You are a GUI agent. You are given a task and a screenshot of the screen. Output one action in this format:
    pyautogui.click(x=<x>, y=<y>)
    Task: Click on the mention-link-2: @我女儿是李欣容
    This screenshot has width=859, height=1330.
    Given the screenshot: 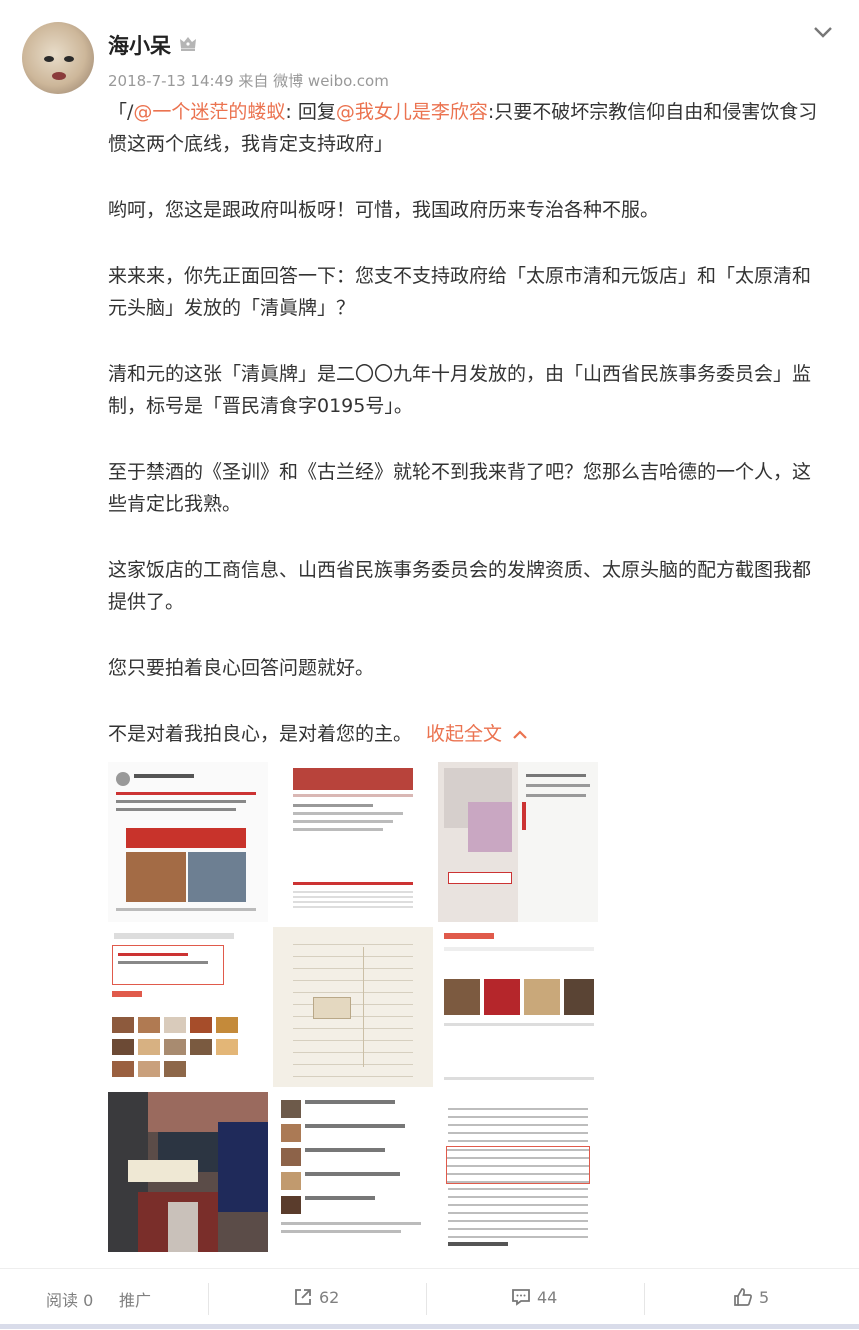 What is the action you would take?
    pyautogui.click(x=412, y=112)
    